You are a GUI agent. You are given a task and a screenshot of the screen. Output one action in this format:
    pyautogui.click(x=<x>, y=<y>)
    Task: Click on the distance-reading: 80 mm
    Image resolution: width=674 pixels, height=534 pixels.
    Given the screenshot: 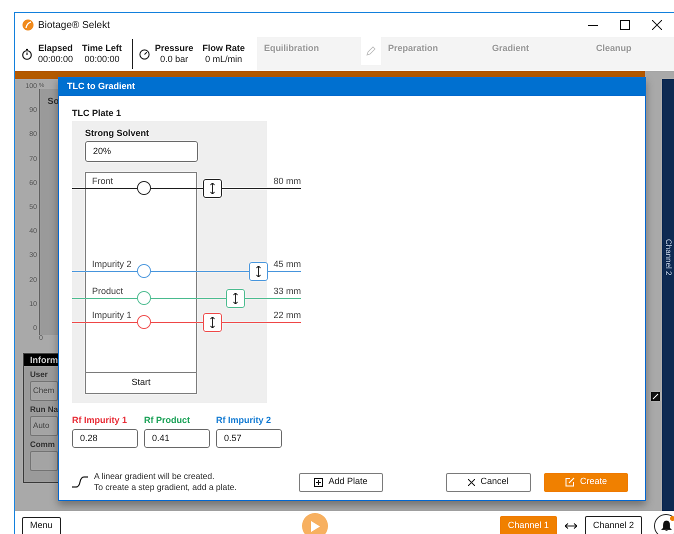 What is the action you would take?
    pyautogui.click(x=287, y=181)
    